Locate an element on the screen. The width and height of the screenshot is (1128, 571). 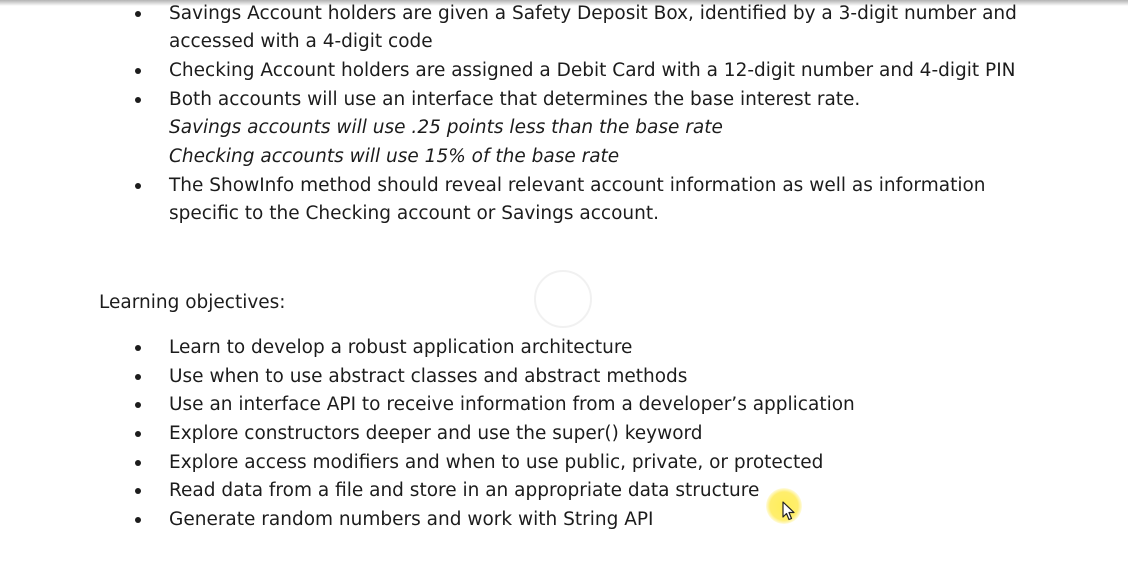
list-item-line: accessed with a 4-digit code is located at coordinates (301, 41).